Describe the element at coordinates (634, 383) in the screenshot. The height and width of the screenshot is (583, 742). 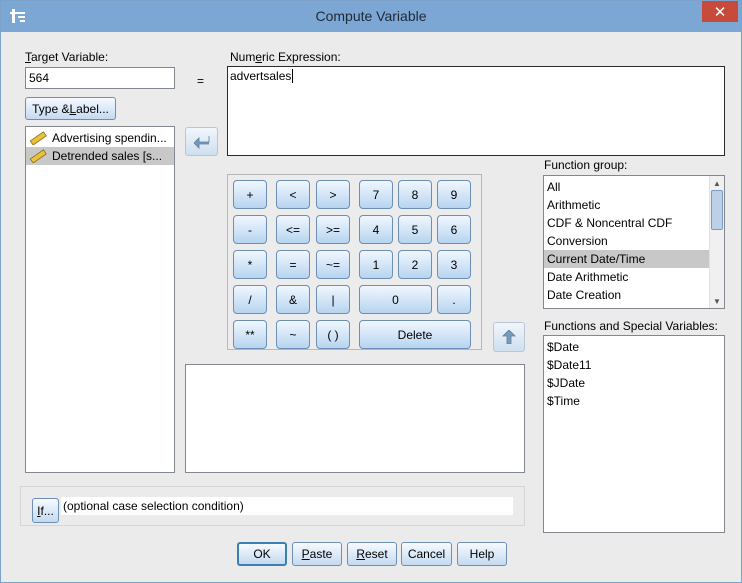
I see `function-item: $JDate` at that location.